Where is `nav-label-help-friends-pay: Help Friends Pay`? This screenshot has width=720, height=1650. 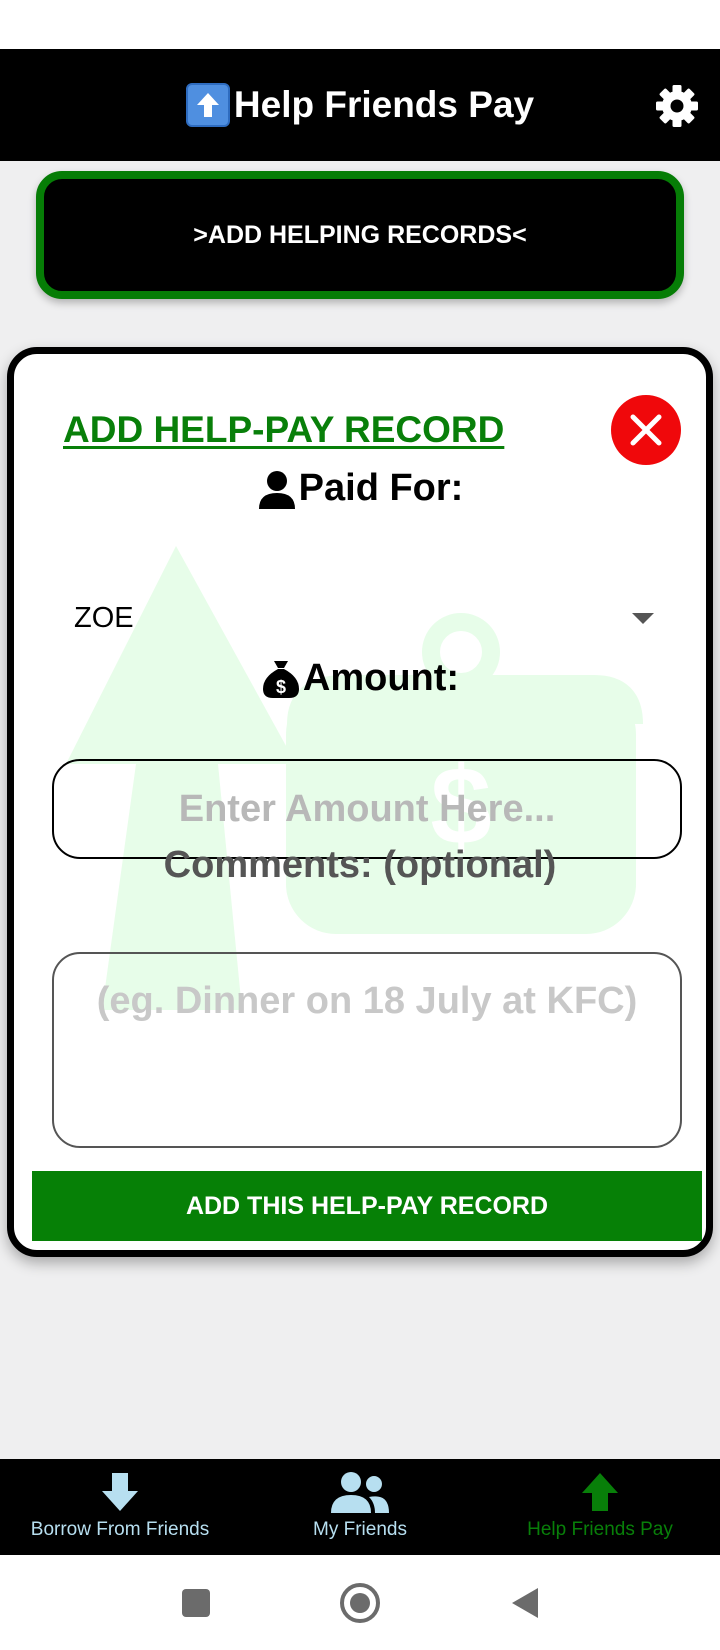 nav-label-help-friends-pay: Help Friends Pay is located at coordinates (600, 1529).